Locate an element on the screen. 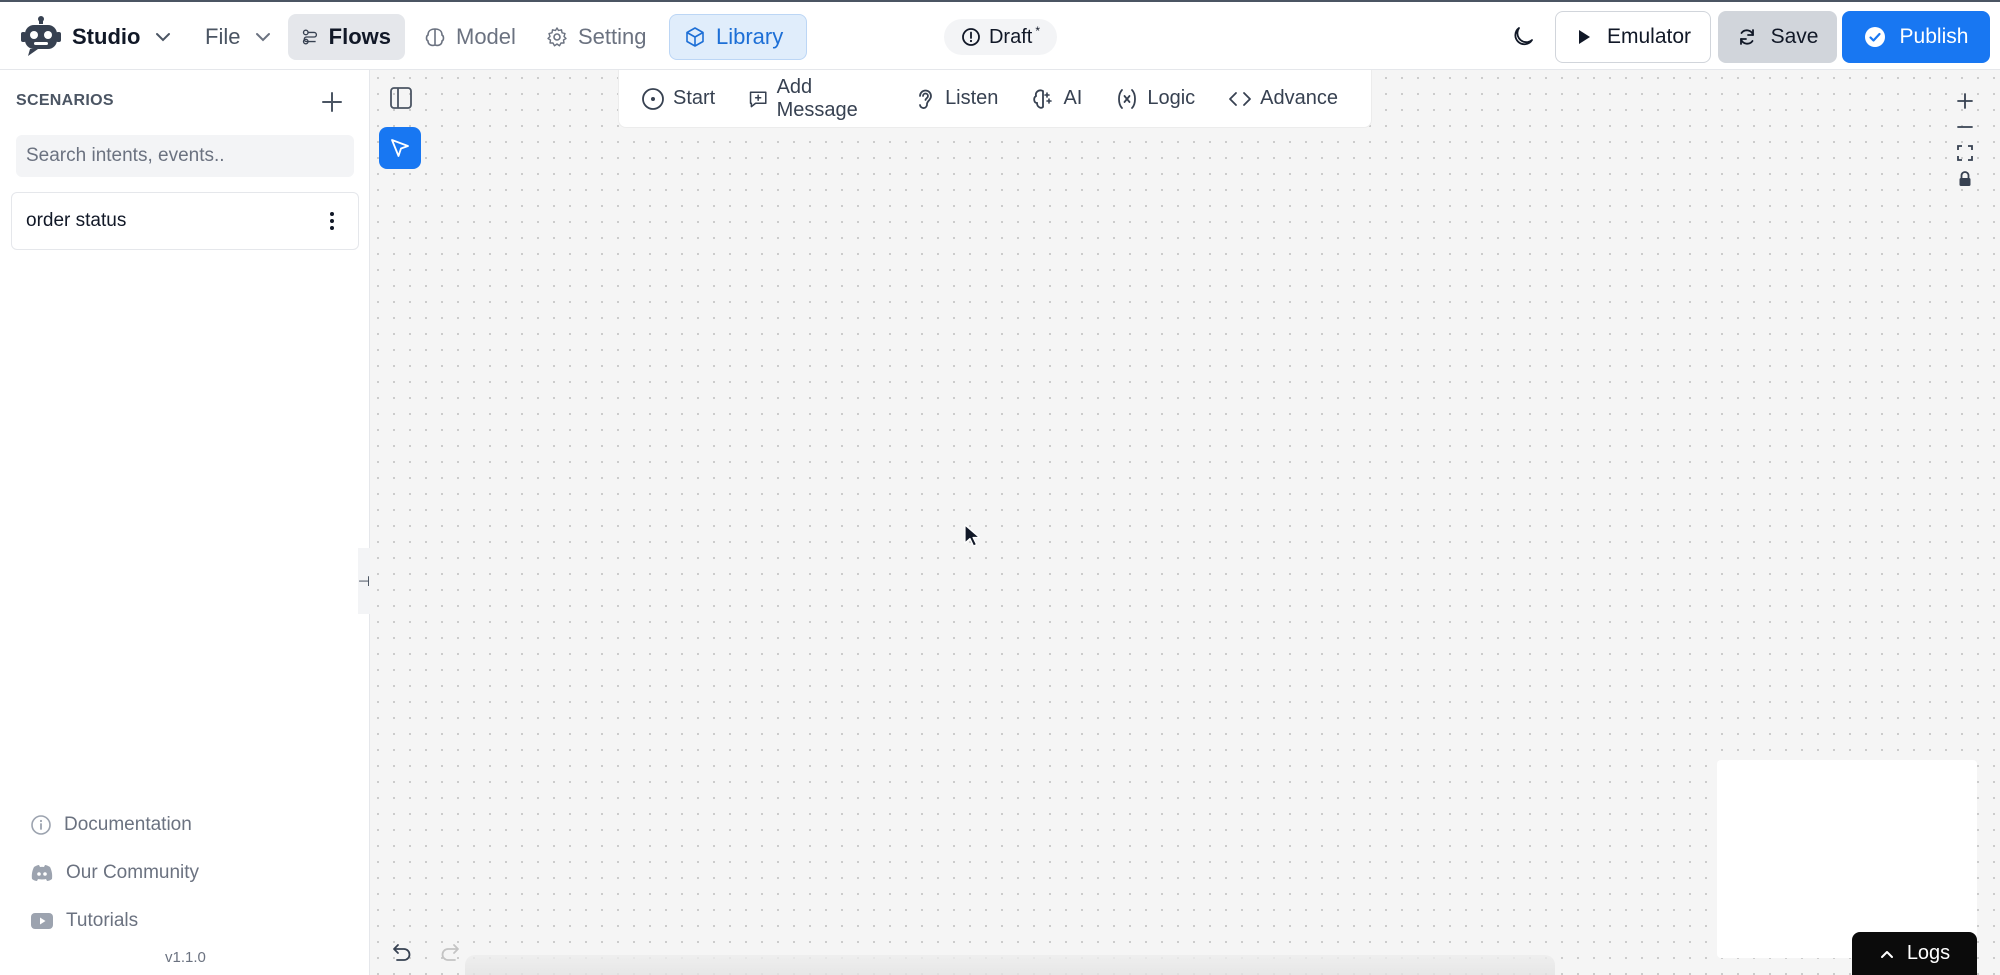  save-button: Save is located at coordinates (1777, 37).